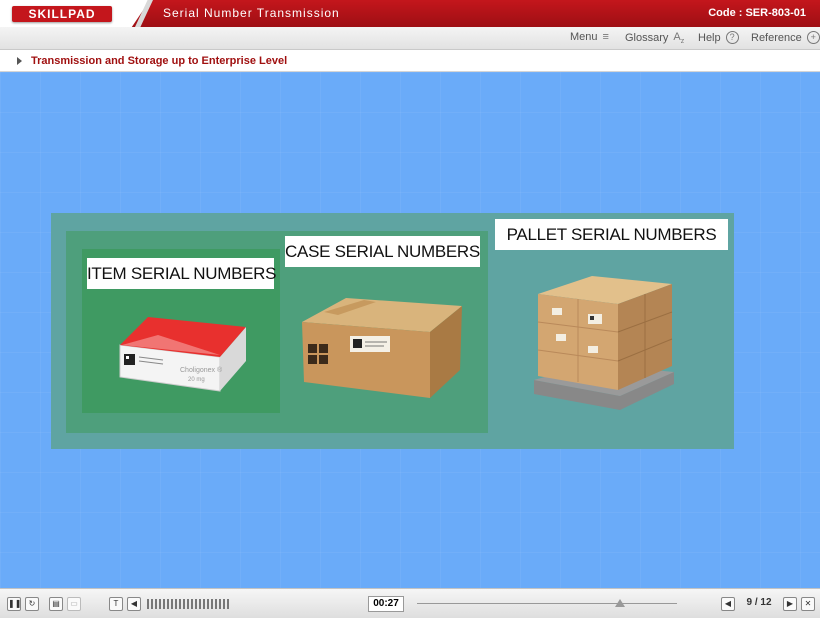  What do you see at coordinates (14, 604) in the screenshot?
I see `pause-button: ❚❚` at bounding box center [14, 604].